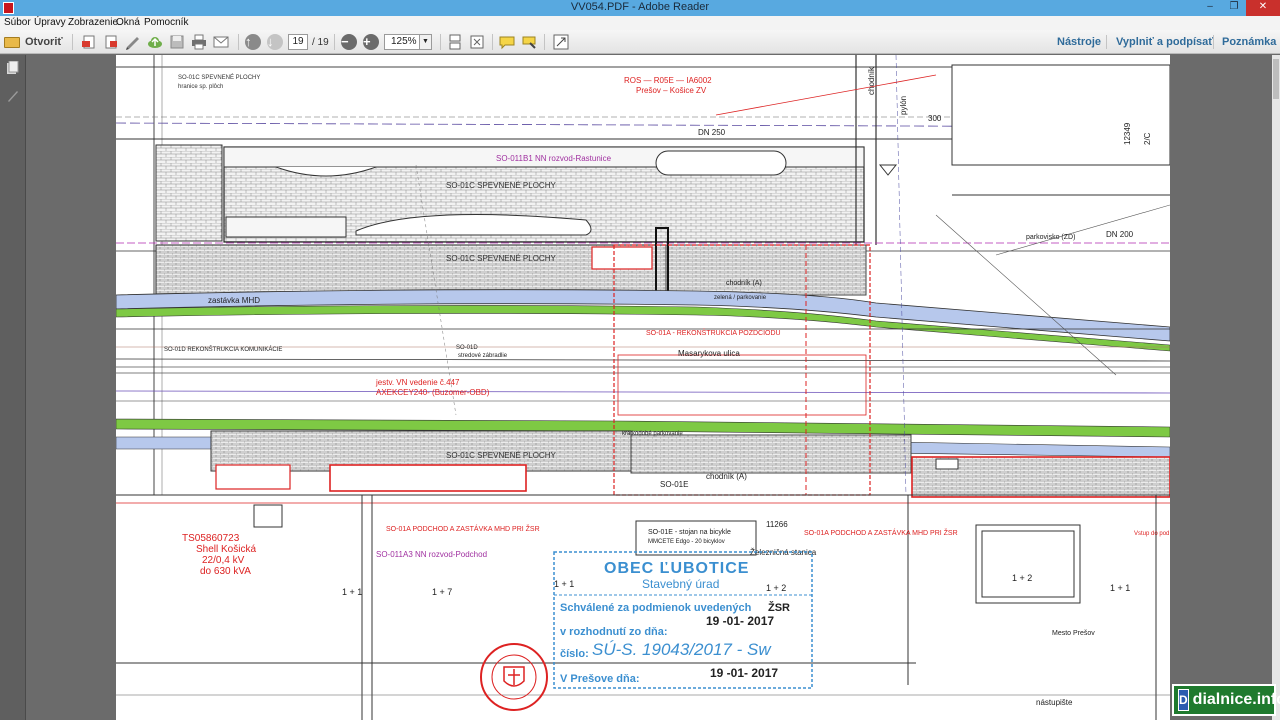 The width and height of the screenshot is (1280, 720). What do you see at coordinates (352, 592) in the screenshot?
I see `label-p11b: 1 + 1` at bounding box center [352, 592].